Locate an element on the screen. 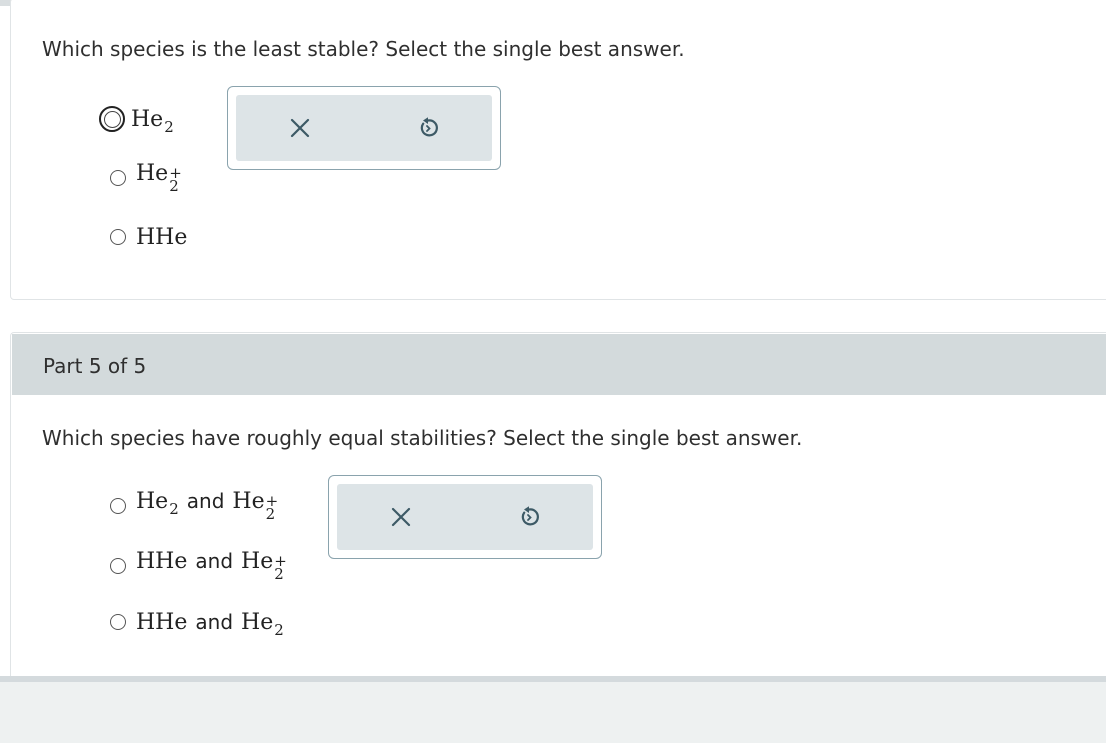 The height and width of the screenshot is (743, 1106). footer-area is located at coordinates (553, 712).